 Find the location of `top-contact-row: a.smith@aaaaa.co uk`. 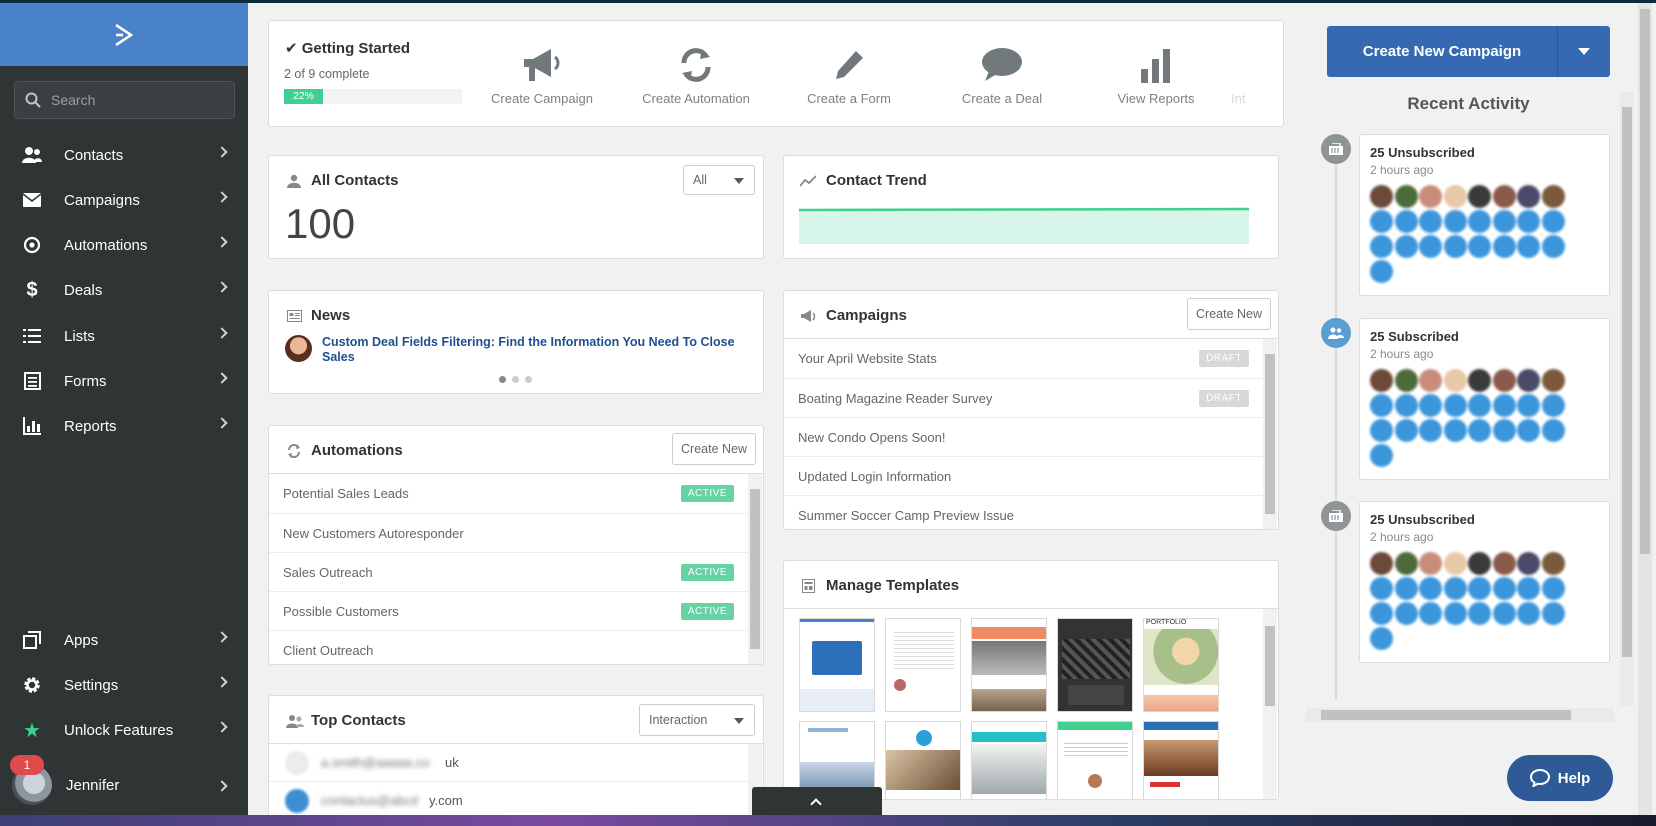

top-contact-row: a.smith@aaaaa.co uk is located at coordinates (509, 763).